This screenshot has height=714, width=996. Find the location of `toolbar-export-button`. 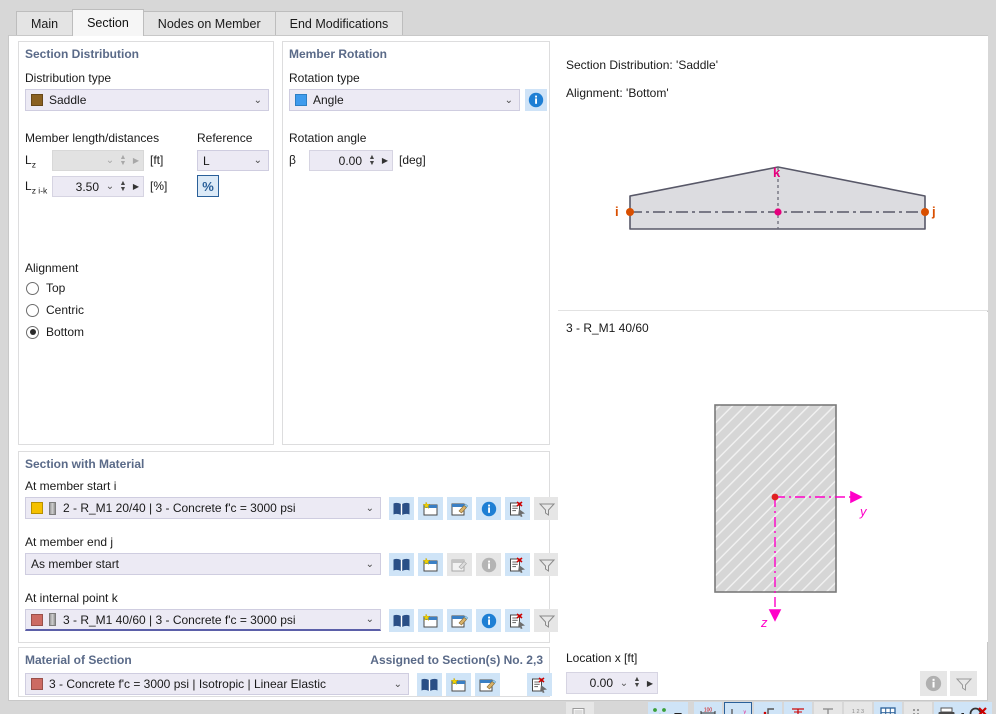

toolbar-export-button is located at coordinates (580, 708).